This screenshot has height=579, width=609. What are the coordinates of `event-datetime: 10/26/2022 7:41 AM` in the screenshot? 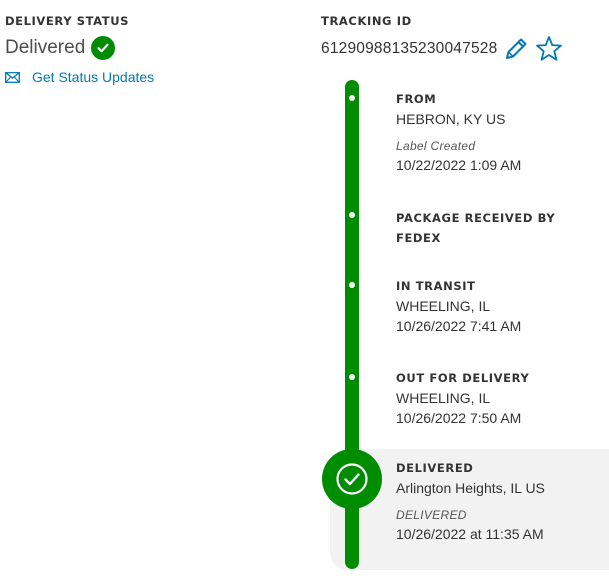 It's located at (459, 326).